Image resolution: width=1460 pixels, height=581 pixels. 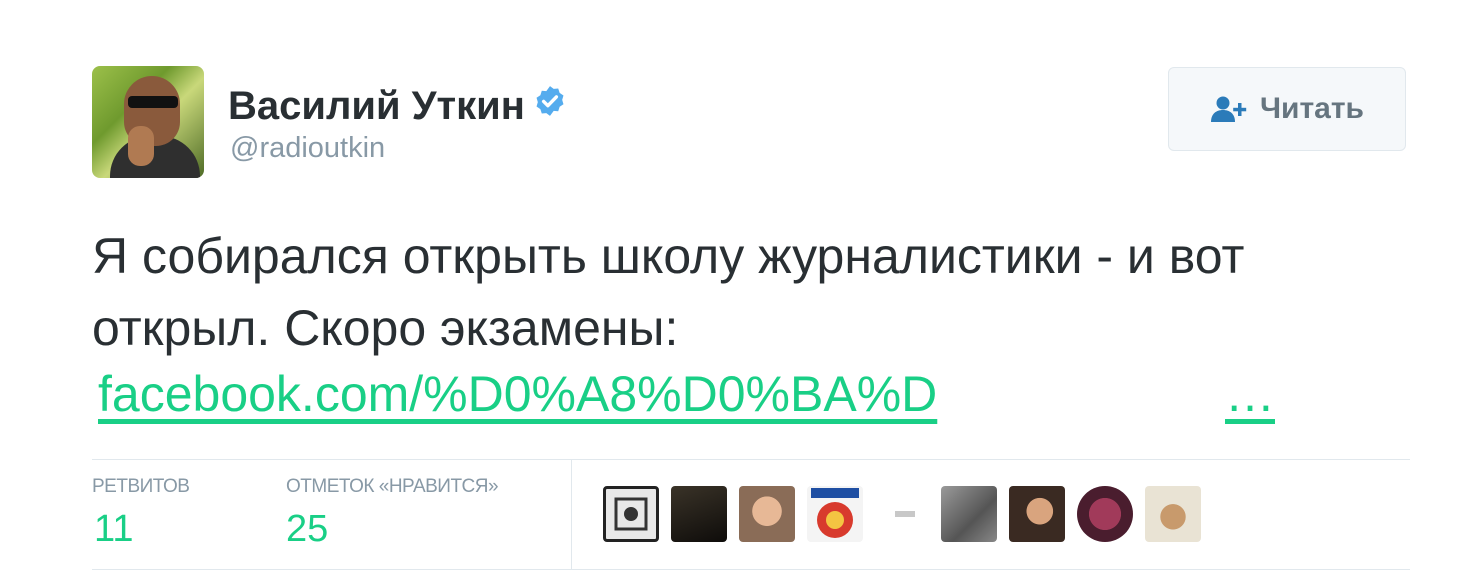 I want to click on user-name-row: Василий Уткин, so click(x=397, y=106).